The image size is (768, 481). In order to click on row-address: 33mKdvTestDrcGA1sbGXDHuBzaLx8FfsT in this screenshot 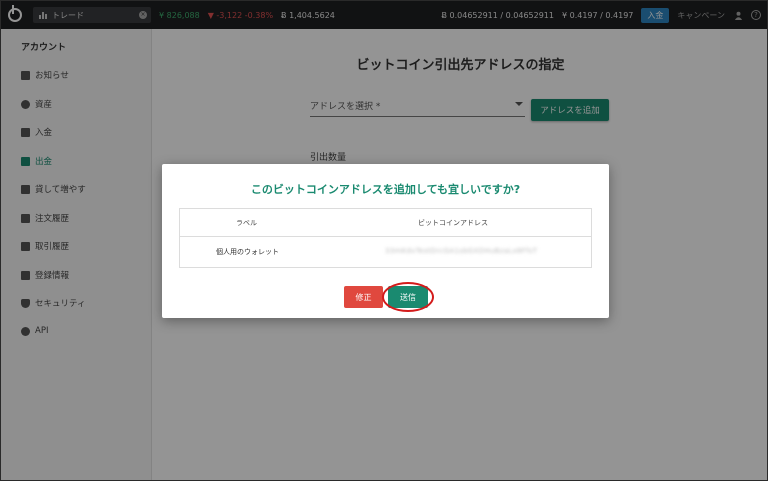, I will do `click(461, 251)`.